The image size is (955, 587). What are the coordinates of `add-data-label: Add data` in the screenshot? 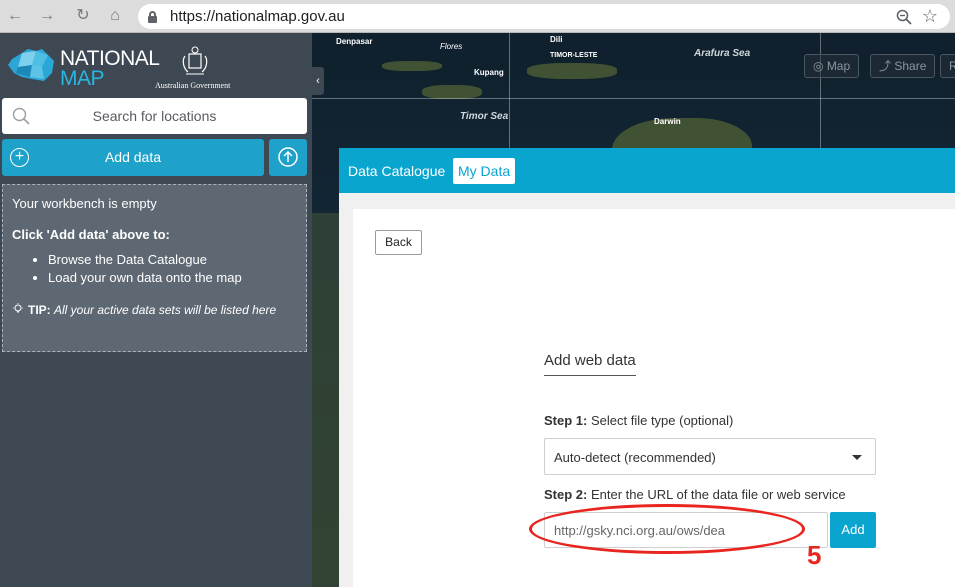 It's located at (133, 157).